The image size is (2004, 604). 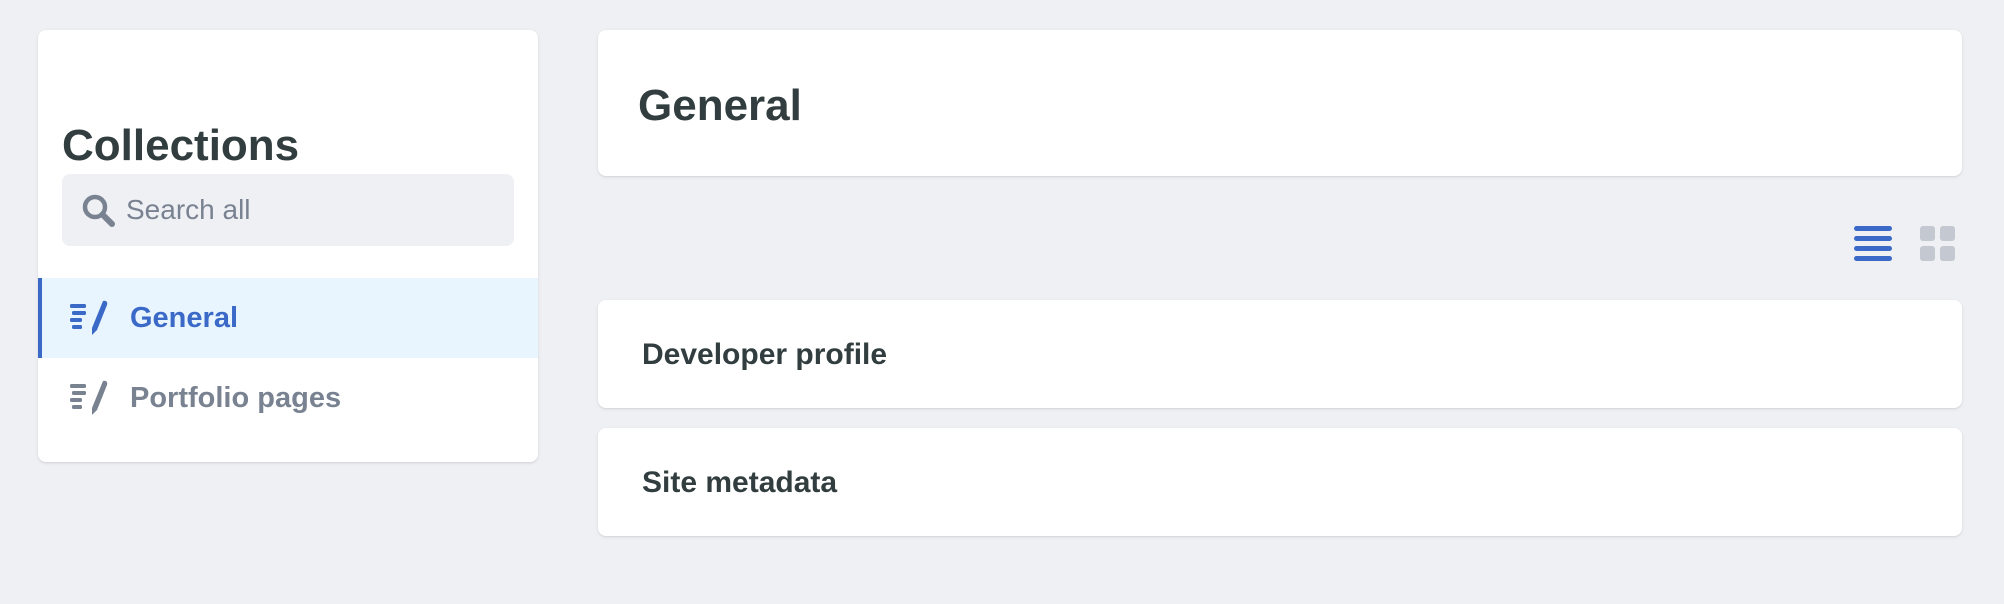 I want to click on search-box, so click(x=288, y=210).